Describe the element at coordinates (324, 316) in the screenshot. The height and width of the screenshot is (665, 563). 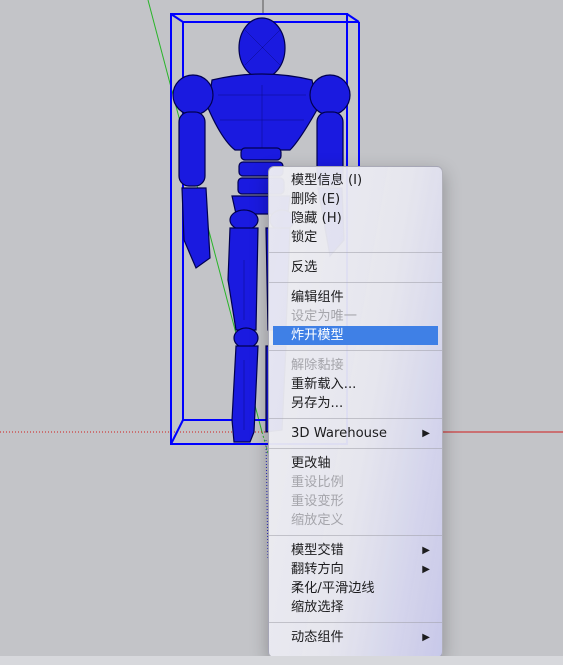
I see `menu-item-make-unique: 设定为唯一` at that location.